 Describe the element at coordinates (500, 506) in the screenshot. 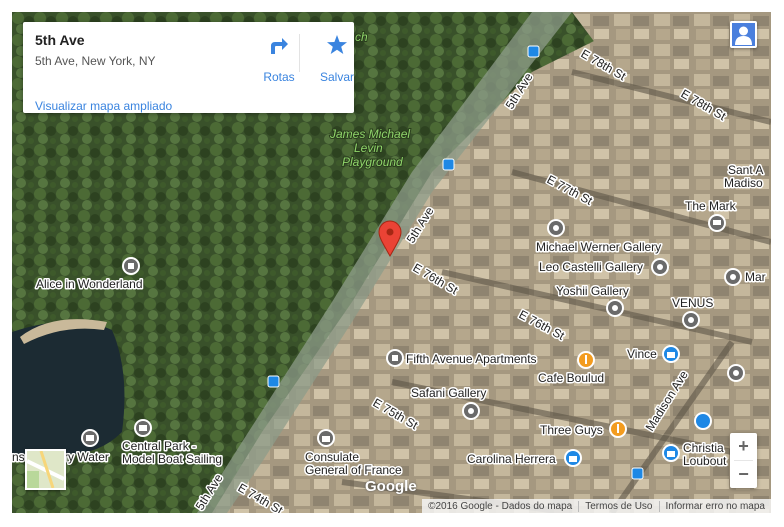

I see `map-copyright: ©2016 Google - Dados do mapa` at that location.